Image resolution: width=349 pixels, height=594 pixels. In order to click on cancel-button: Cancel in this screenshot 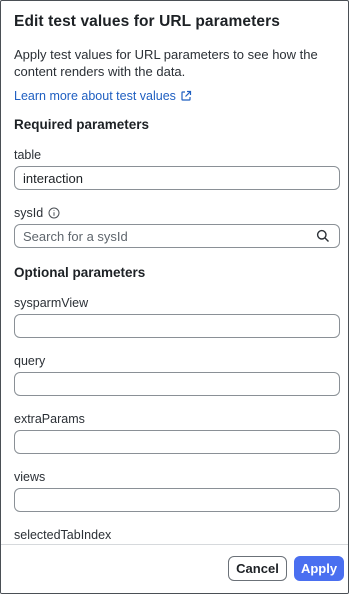, I will do `click(257, 568)`.